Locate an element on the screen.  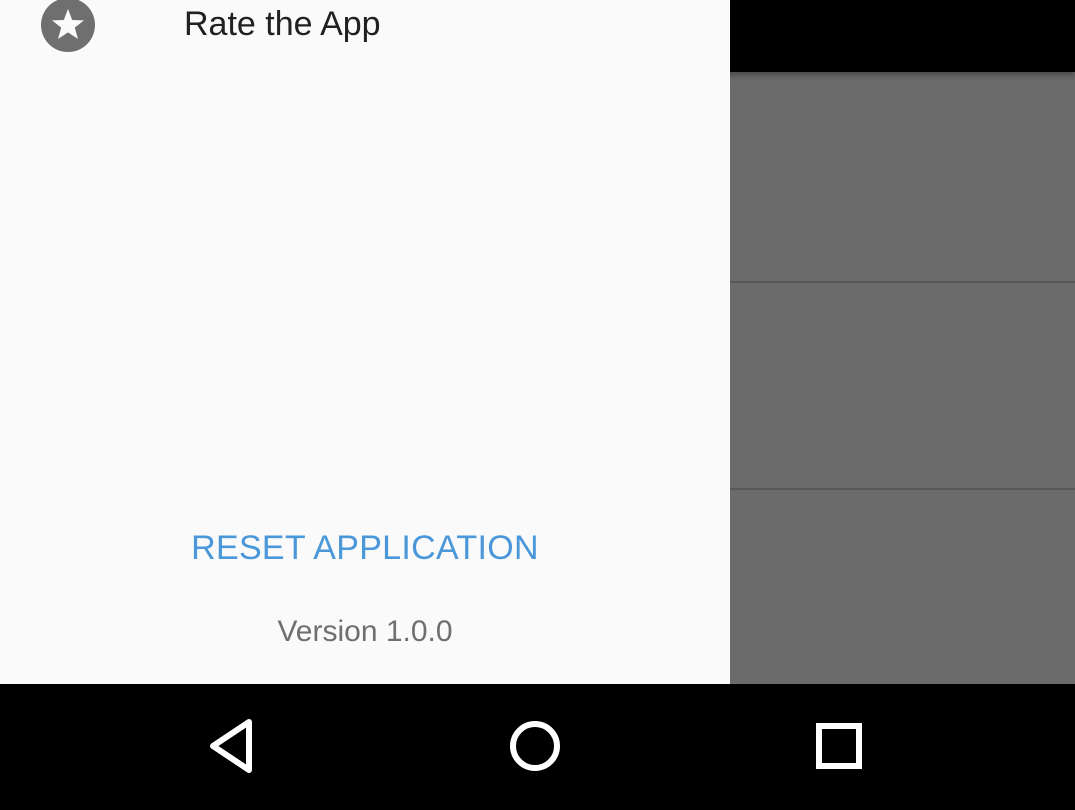
drawer-item-rate-app: Rate the App is located at coordinates (365, 35).